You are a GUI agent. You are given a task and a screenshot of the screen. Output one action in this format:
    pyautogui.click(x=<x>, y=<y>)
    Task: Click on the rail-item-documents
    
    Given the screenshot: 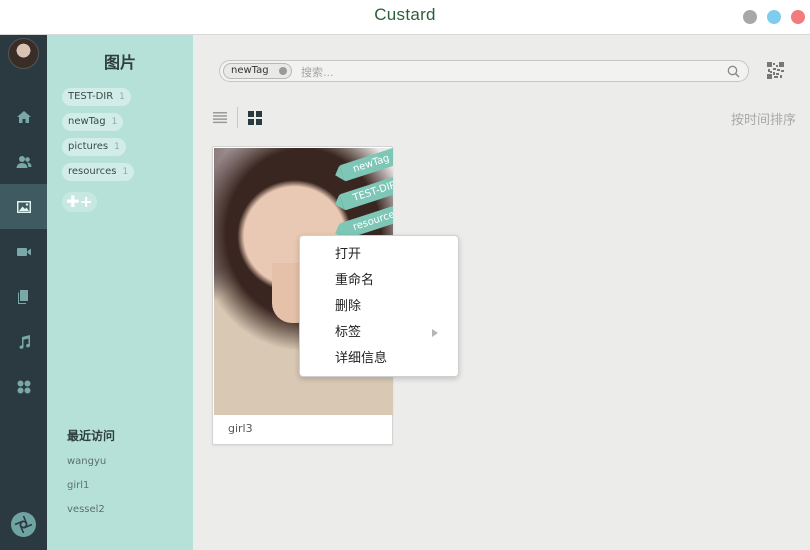 What is the action you would take?
    pyautogui.click(x=23, y=296)
    